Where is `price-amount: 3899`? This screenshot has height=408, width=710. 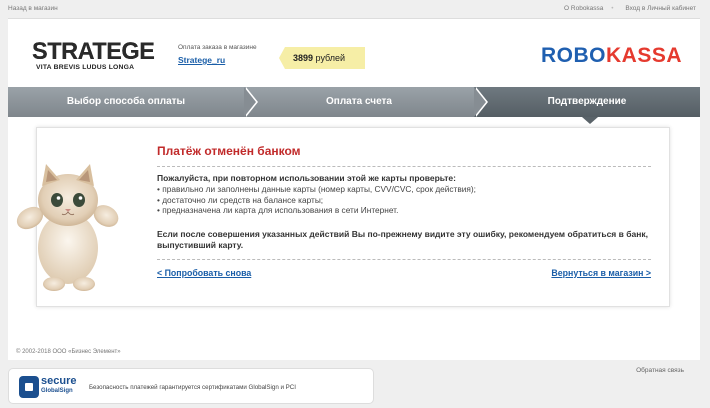 price-amount: 3899 is located at coordinates (303, 58).